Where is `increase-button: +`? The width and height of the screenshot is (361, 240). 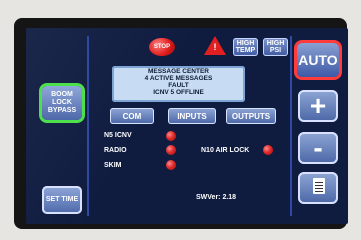
increase-button: + is located at coordinates (318, 106).